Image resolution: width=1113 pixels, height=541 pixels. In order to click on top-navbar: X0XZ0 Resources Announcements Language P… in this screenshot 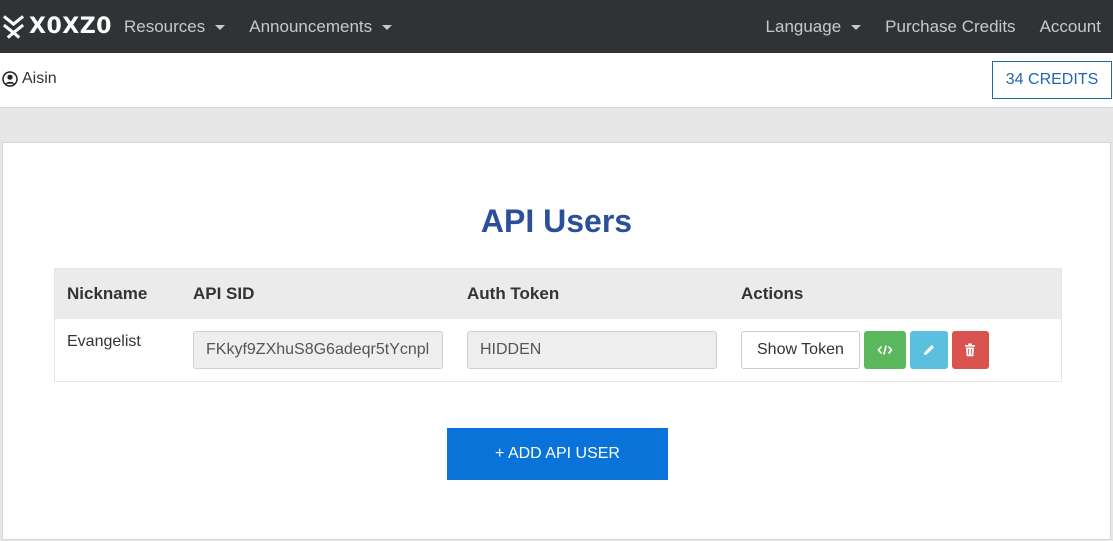, I will do `click(556, 26)`.